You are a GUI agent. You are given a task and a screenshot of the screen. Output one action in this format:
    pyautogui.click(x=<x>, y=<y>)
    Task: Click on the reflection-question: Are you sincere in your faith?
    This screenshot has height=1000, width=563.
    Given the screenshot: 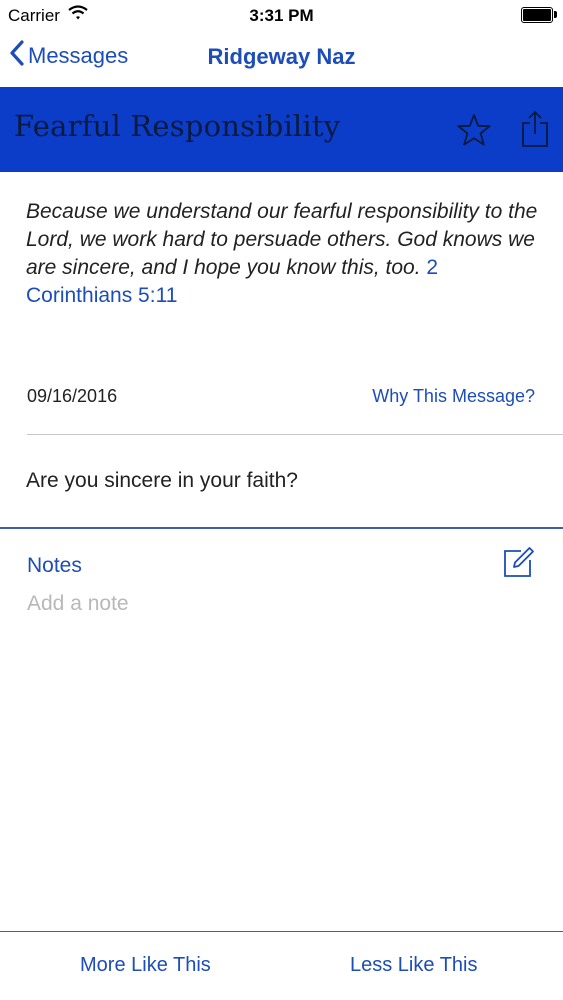 What is the action you would take?
    pyautogui.click(x=162, y=480)
    